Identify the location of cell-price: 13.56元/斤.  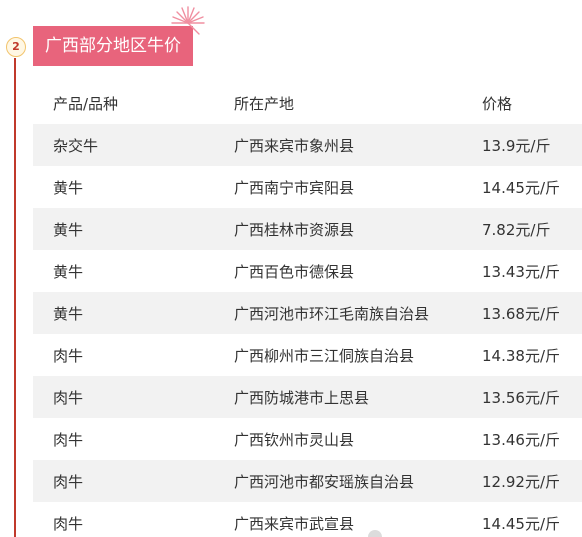
(532, 397).